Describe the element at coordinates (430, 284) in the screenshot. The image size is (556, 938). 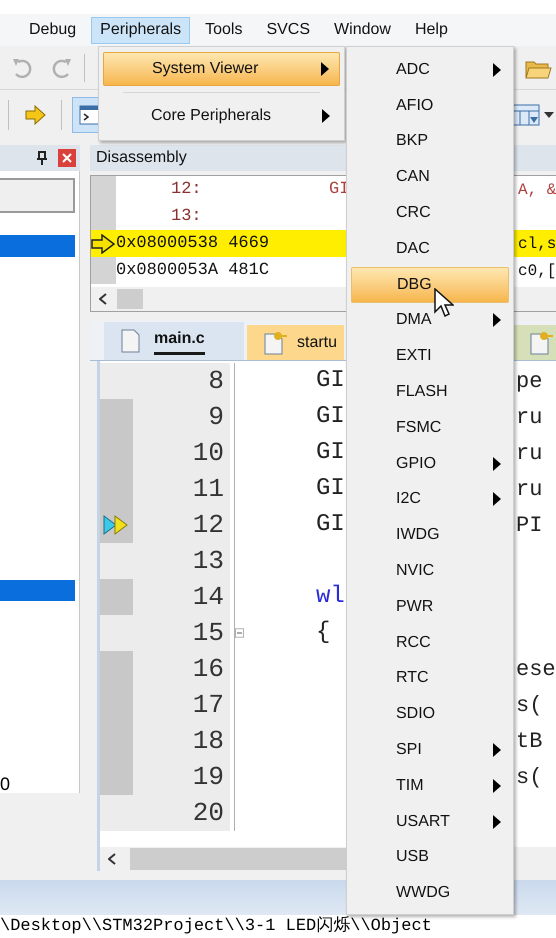
I see `menu-item: DBG` at that location.